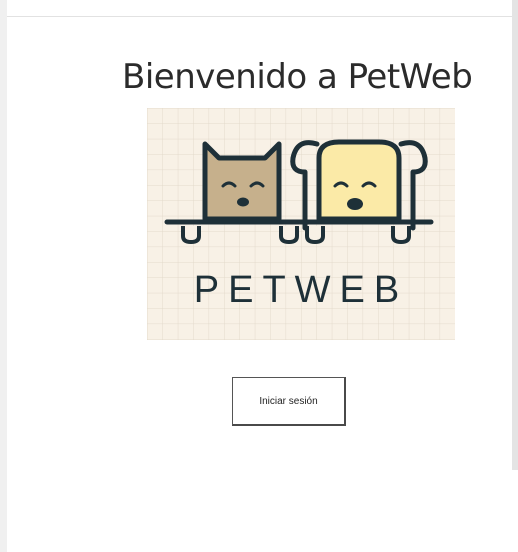 The width and height of the screenshot is (518, 552). What do you see at coordinates (297, 77) in the screenshot?
I see `page-title: Bienvenido a PetWeb` at bounding box center [297, 77].